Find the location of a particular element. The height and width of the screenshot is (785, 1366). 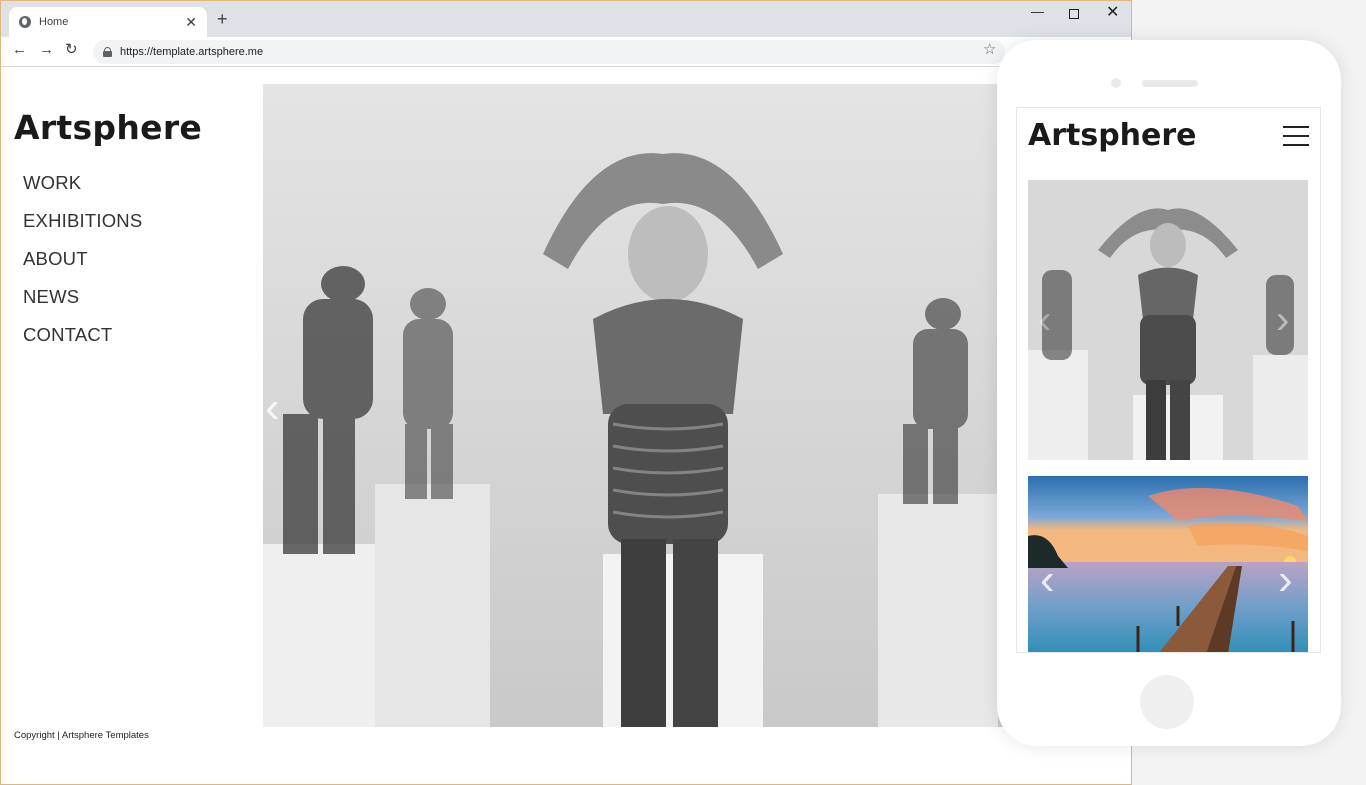

url-text: https://template.artsphere.me is located at coordinates (191, 52).